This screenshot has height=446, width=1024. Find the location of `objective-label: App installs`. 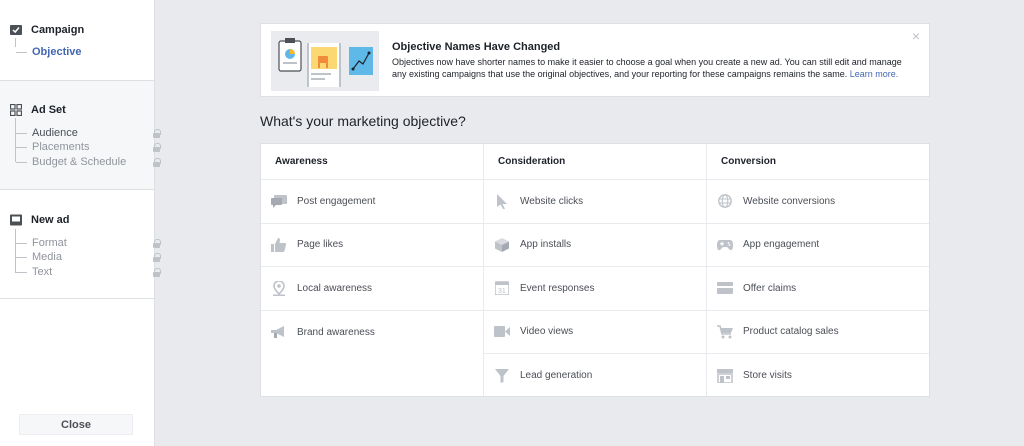

objective-label: App installs is located at coordinates (546, 245).